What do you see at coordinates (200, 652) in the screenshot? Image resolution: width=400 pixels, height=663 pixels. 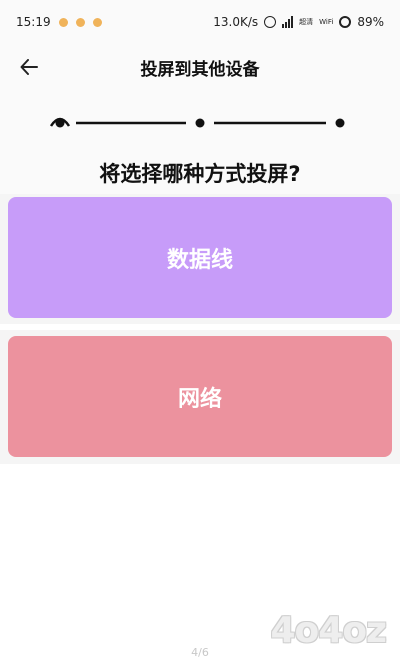 I see `page-indicator: 4/6` at bounding box center [200, 652].